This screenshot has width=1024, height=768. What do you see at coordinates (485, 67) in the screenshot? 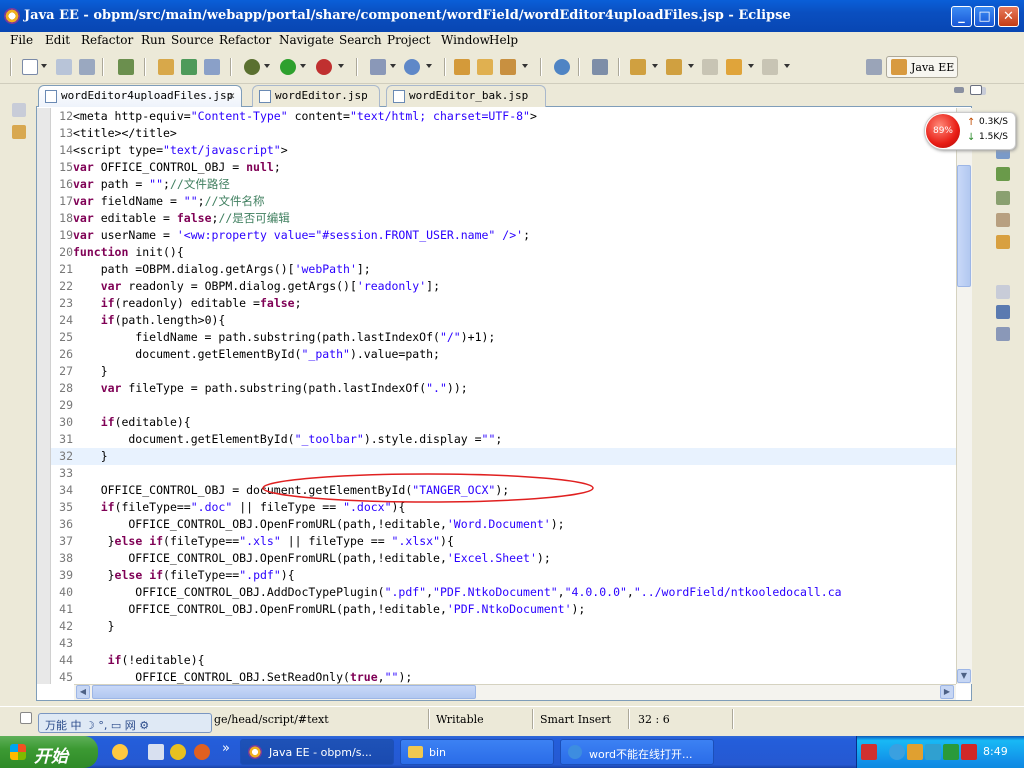
I see `folder-icon` at bounding box center [485, 67].